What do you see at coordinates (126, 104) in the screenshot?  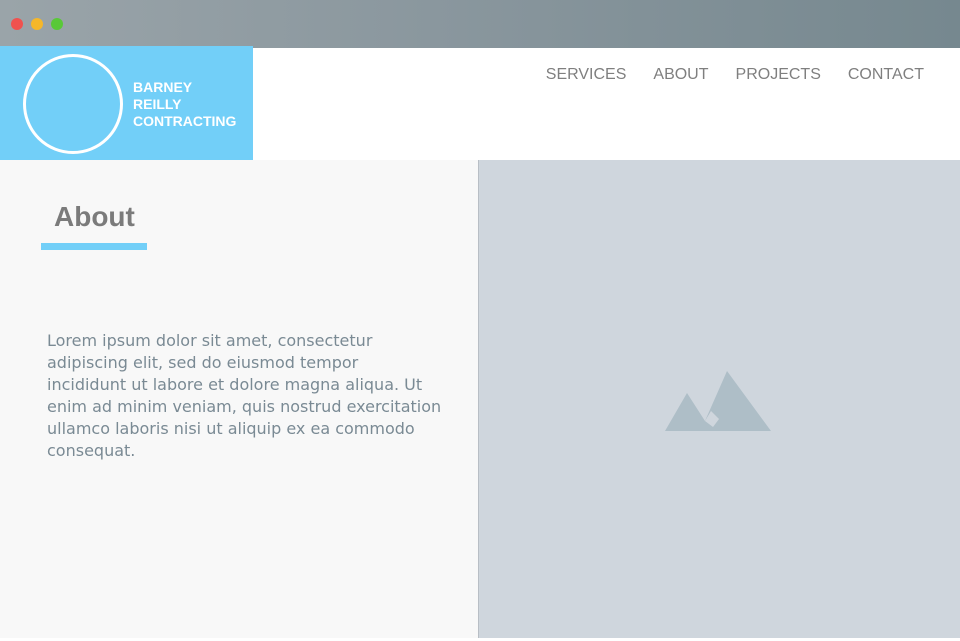 I see `brand-logo: BARNEY REILLY CONTRACTING` at bounding box center [126, 104].